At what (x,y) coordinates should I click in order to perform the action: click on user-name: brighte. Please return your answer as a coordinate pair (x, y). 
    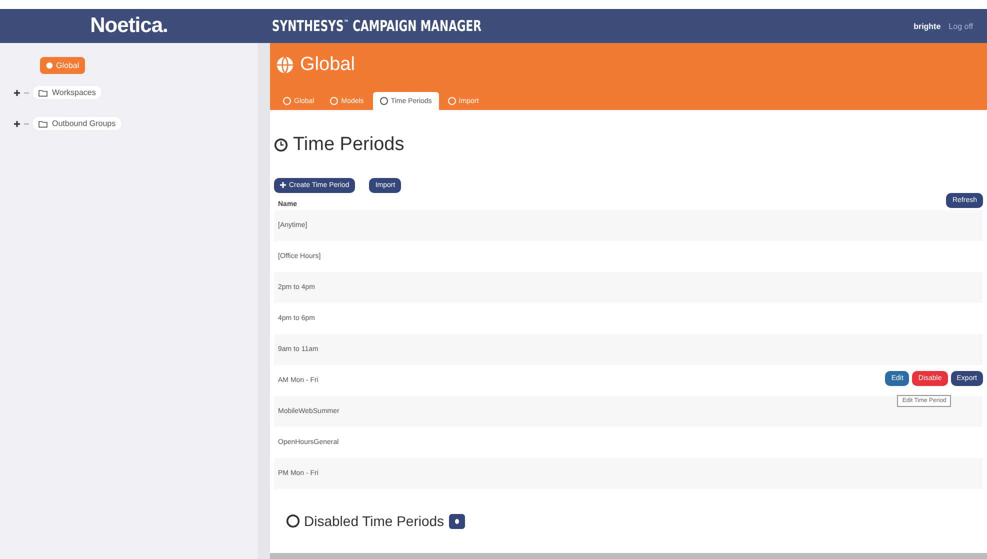
    Looking at the image, I should click on (927, 26).